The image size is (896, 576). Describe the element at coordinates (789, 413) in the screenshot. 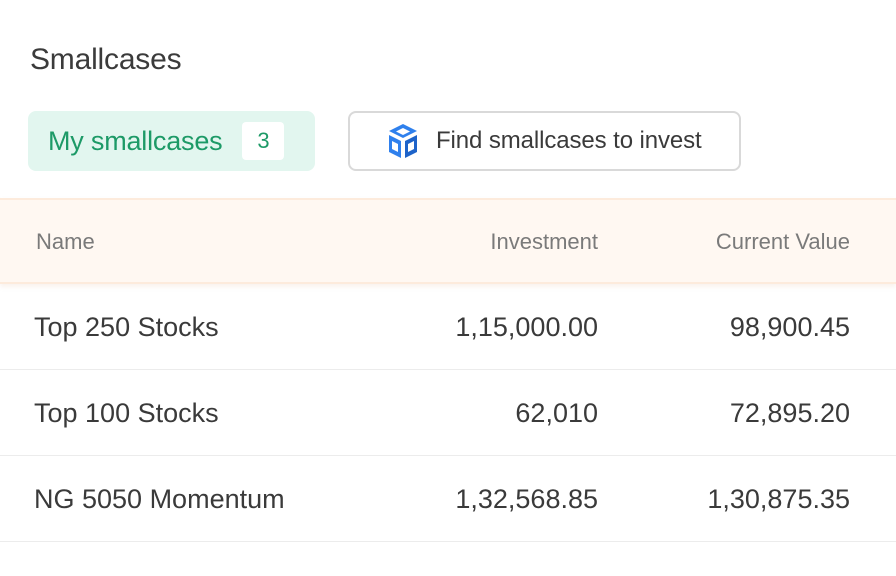

I see `row-current-value: 72,895.20` at that location.